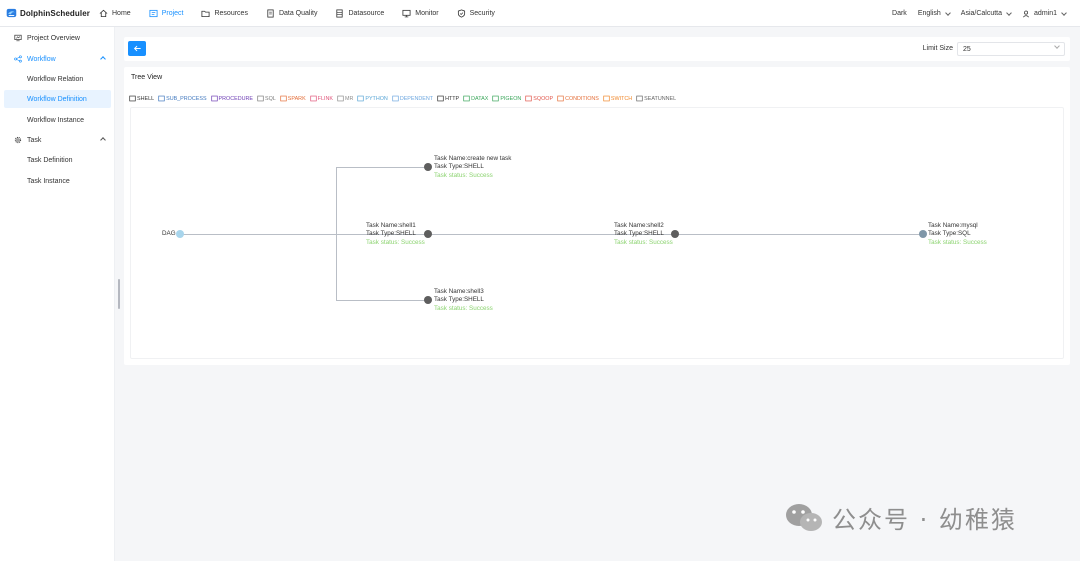 This screenshot has width=1080, height=561. What do you see at coordinates (639, 225) in the screenshot?
I see `task-name: Task Name:shell2` at bounding box center [639, 225].